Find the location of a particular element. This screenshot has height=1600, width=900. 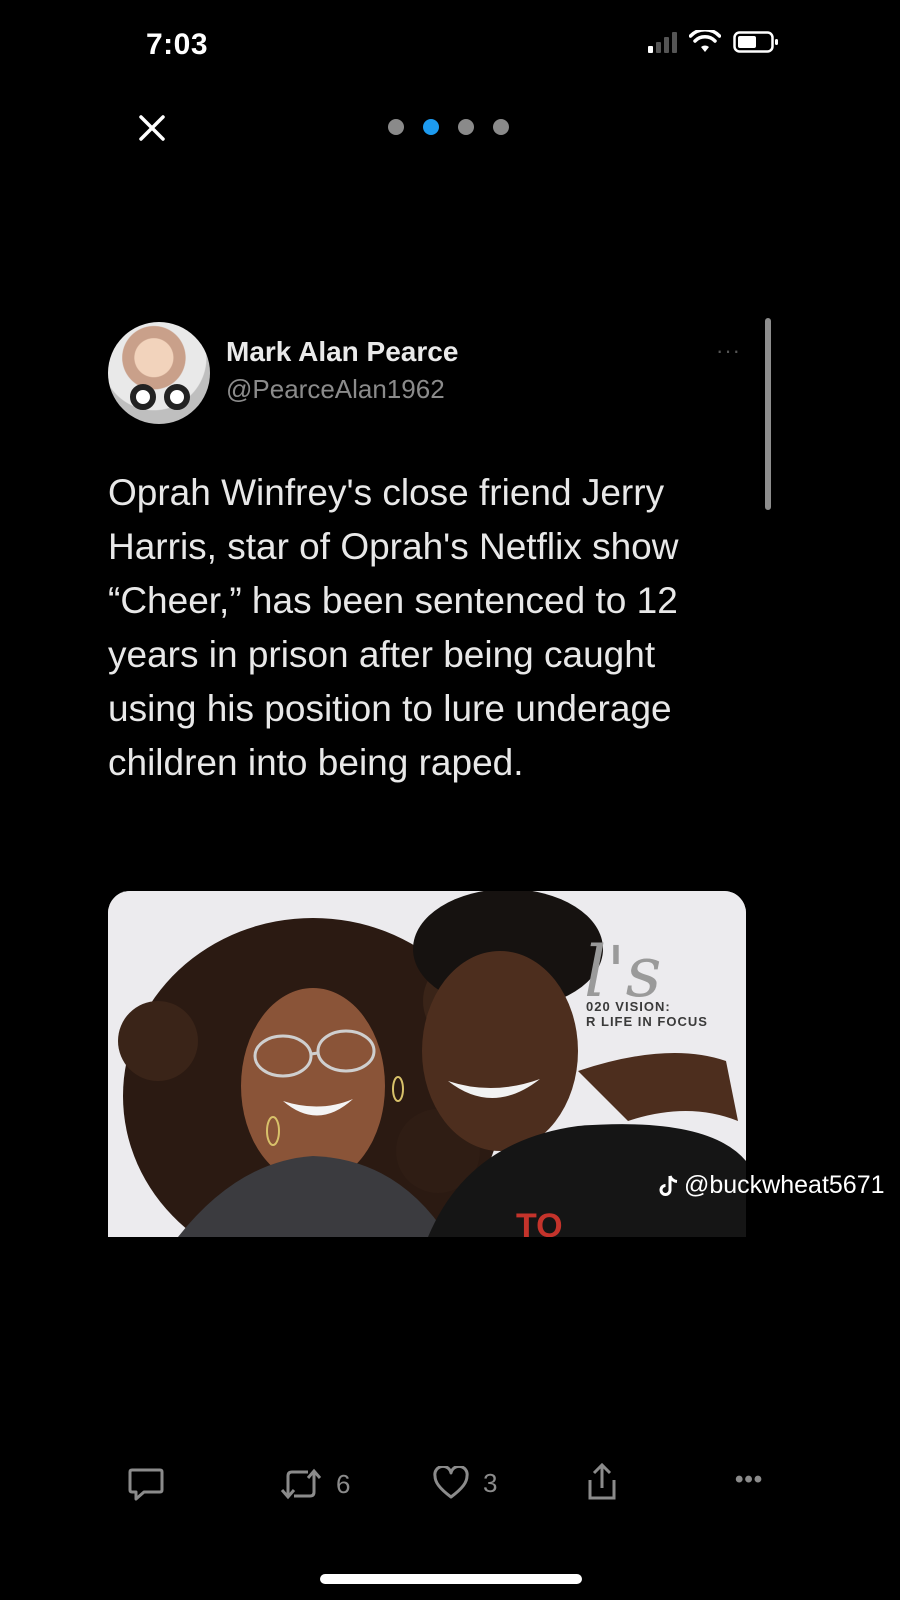

avatar is located at coordinates (159, 373).